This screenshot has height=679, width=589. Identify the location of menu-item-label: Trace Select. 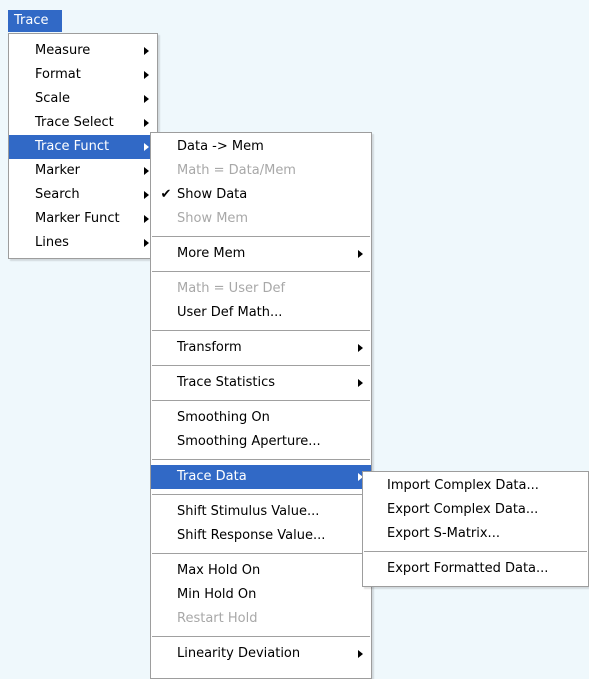
(74, 122).